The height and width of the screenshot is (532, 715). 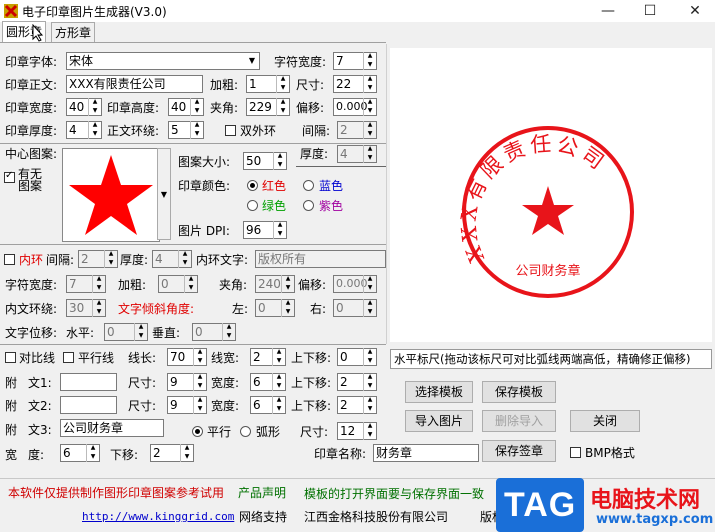 What do you see at coordinates (199, 357) in the screenshot?
I see `line-length-spinner: ▲ ▼` at bounding box center [199, 357].